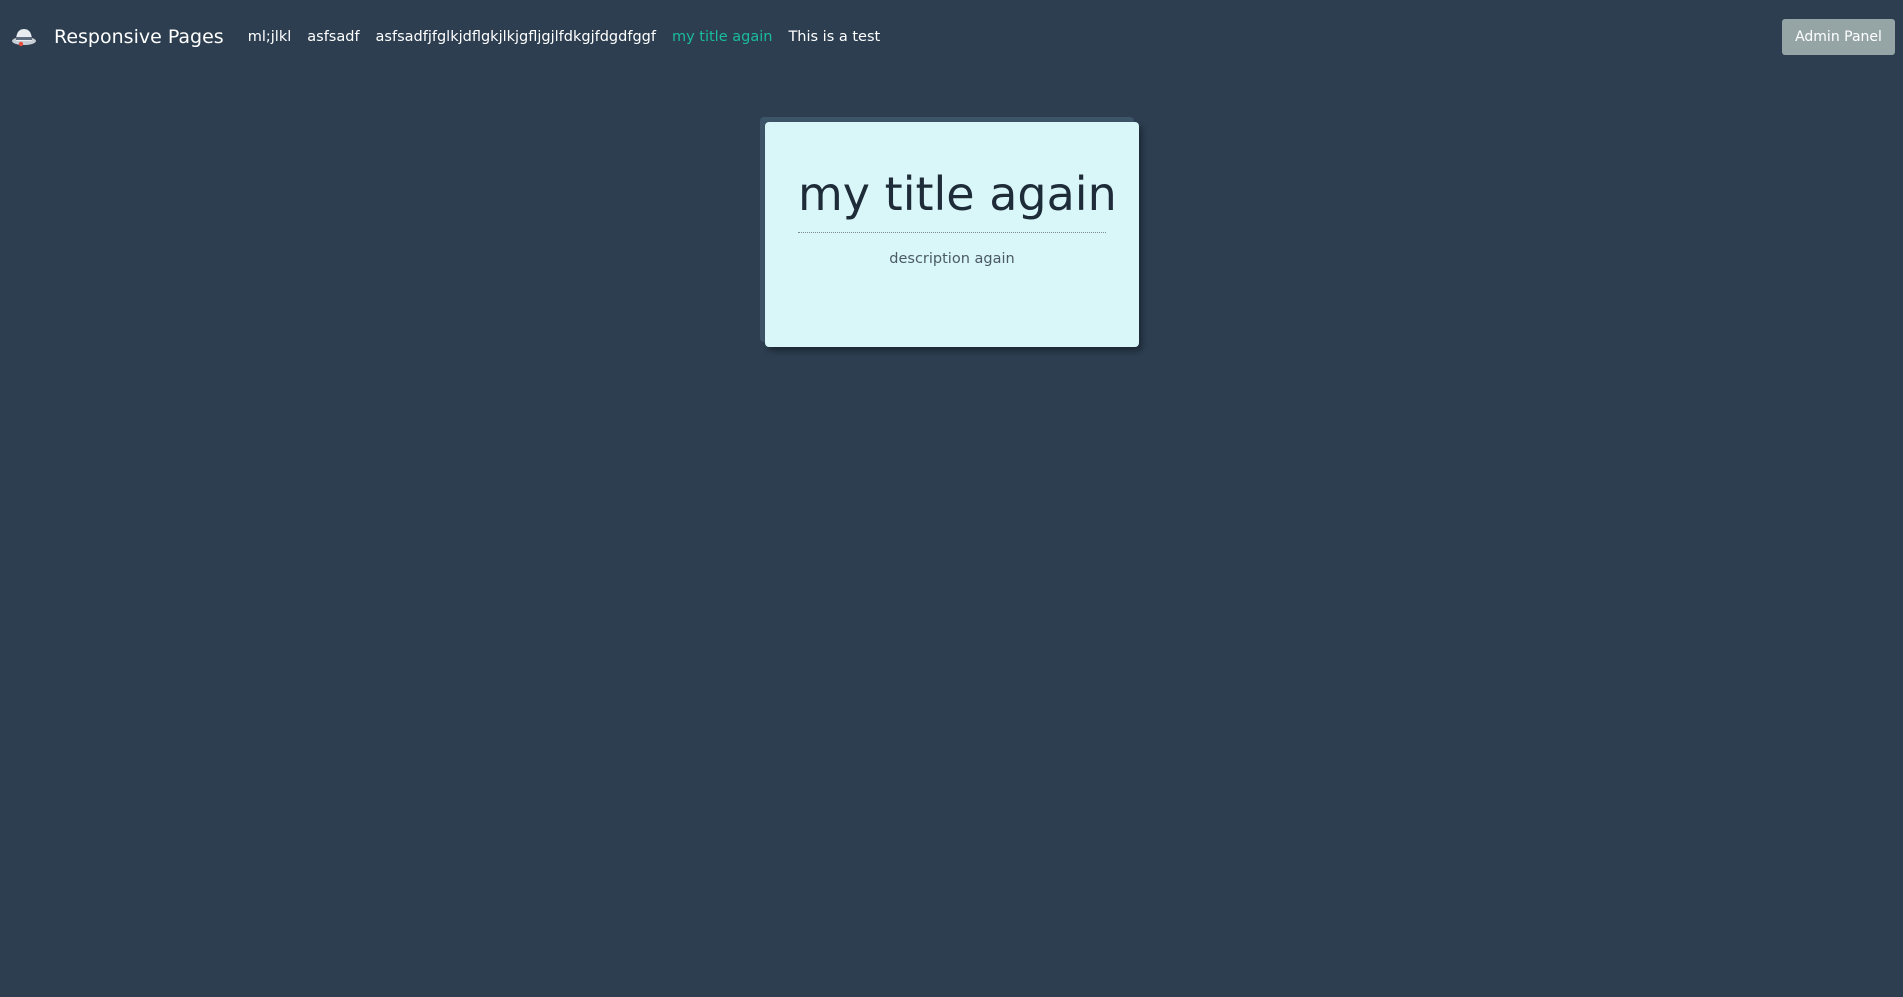  I want to click on nav-link-this-is-a-test: This is a test, so click(834, 37).